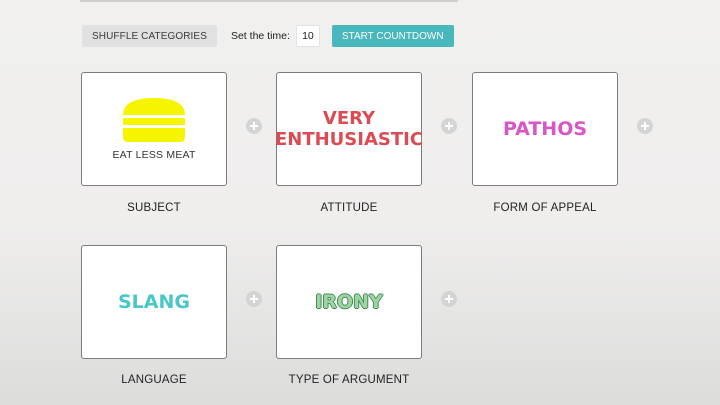  I want to click on card-subject: EAT LESS MEAT, so click(154, 129).